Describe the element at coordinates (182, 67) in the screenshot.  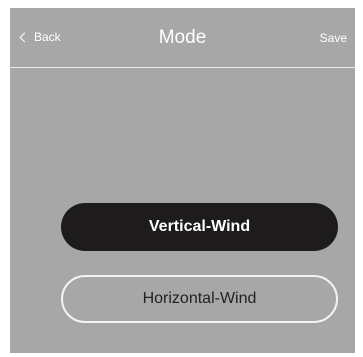
I see `header-divider` at that location.